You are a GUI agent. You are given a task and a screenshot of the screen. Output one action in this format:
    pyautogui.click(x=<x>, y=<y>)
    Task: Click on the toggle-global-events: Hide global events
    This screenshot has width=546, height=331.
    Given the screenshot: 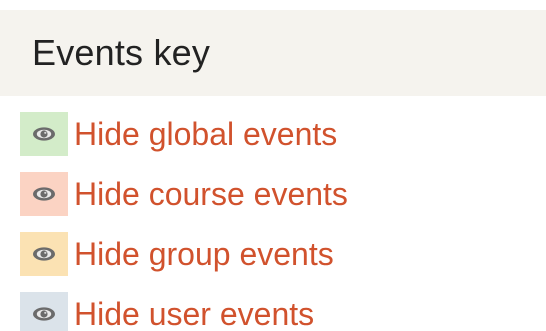 What is the action you would take?
    pyautogui.click(x=184, y=134)
    